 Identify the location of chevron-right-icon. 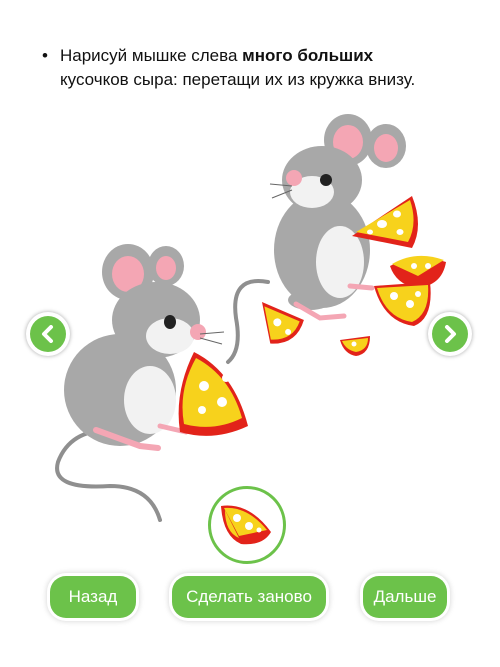
(450, 334).